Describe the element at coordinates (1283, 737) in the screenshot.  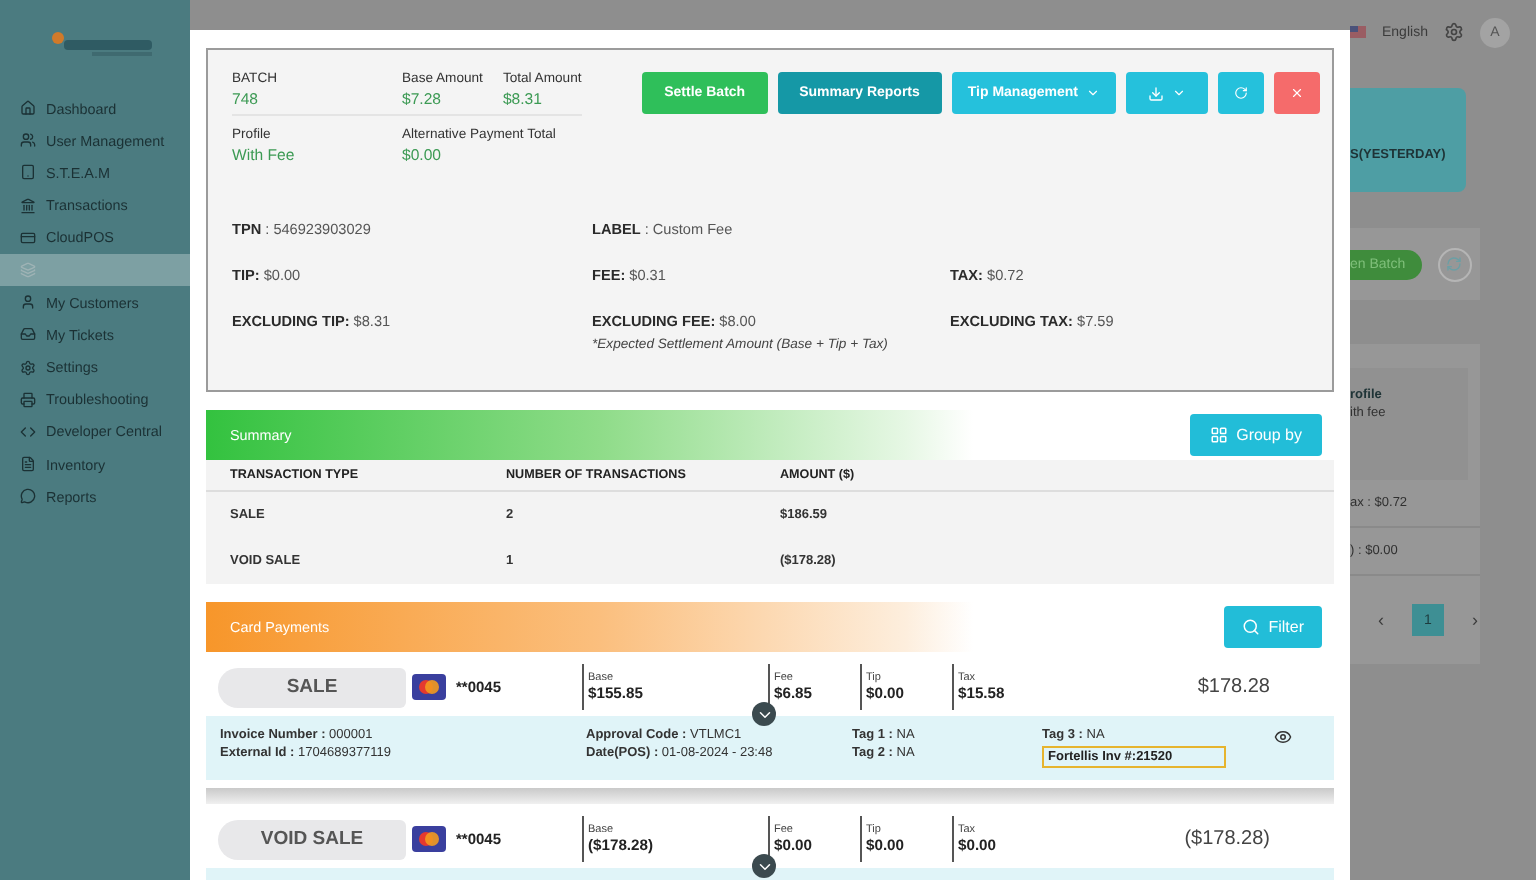
I see `view-icon` at that location.